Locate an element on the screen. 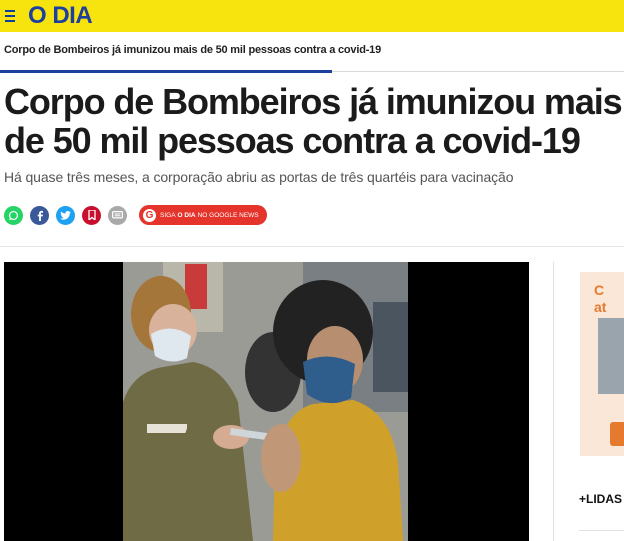 Image resolution: width=624 pixels, height=541 pixels. most-read-divider is located at coordinates (601, 530).